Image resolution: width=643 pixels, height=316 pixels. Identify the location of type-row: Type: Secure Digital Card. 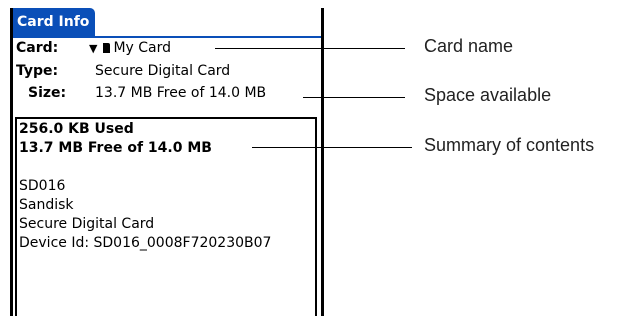
(165, 71).